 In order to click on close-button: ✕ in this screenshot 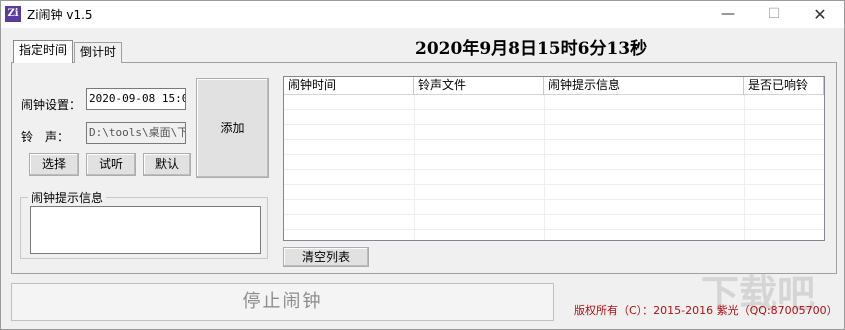, I will do `click(820, 14)`.